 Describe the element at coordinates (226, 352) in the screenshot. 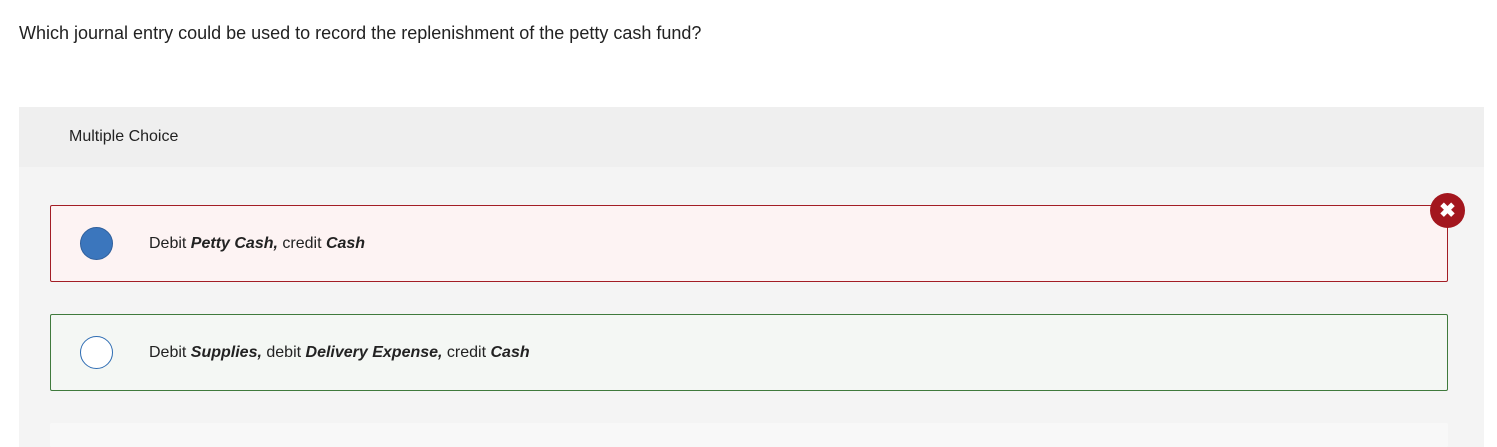

I see `option-2-part-2: Supplies,` at that location.